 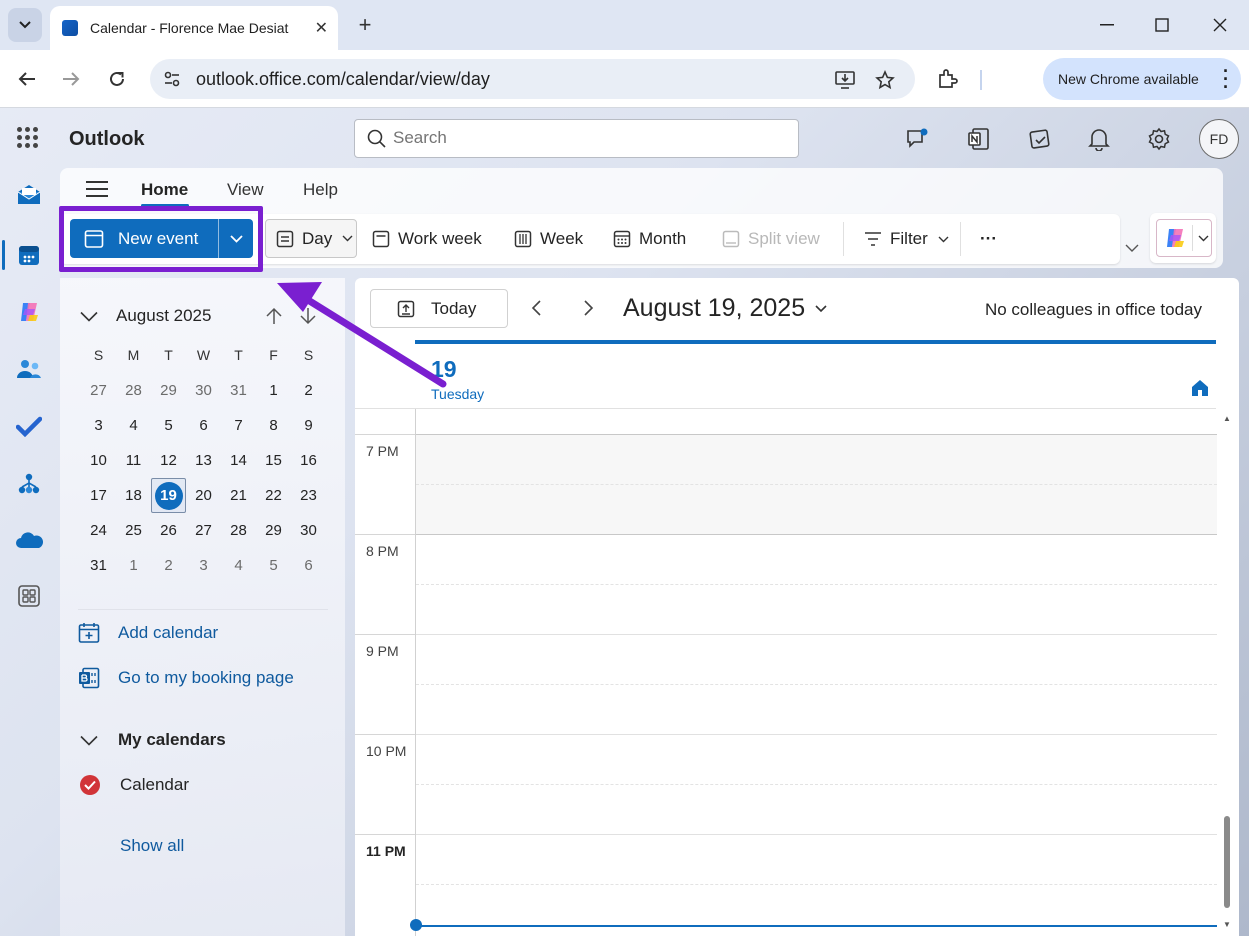 I want to click on mini-calendar-day: 5, so click(x=168, y=425).